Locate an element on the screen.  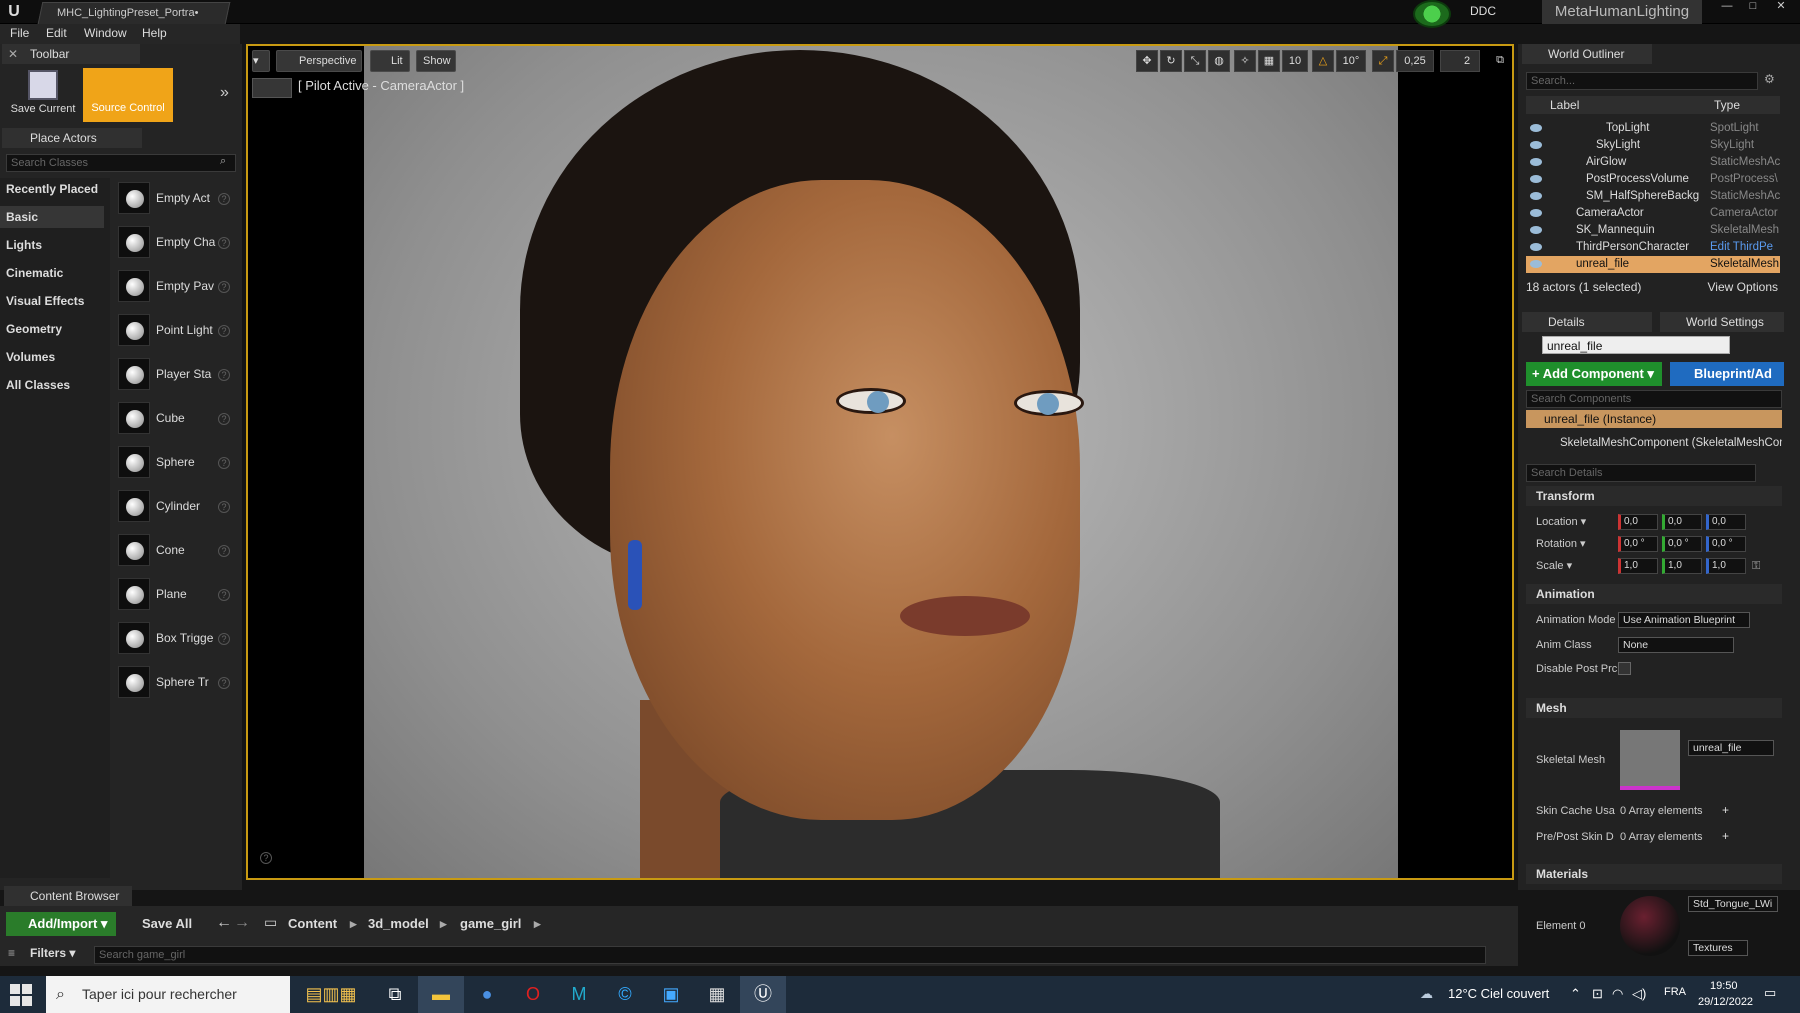
rotation-snap-icon: △ is located at coordinates (1323, 61).